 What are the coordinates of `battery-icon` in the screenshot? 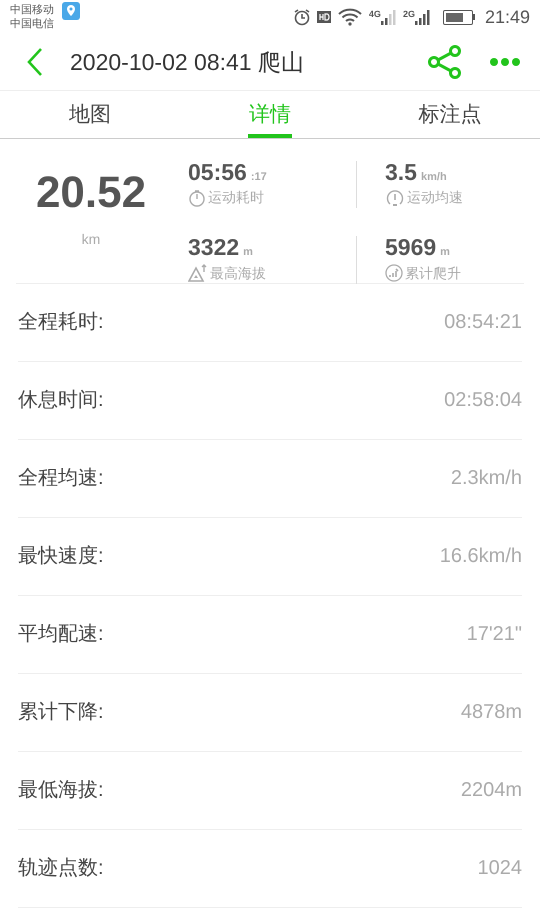 It's located at (458, 17).